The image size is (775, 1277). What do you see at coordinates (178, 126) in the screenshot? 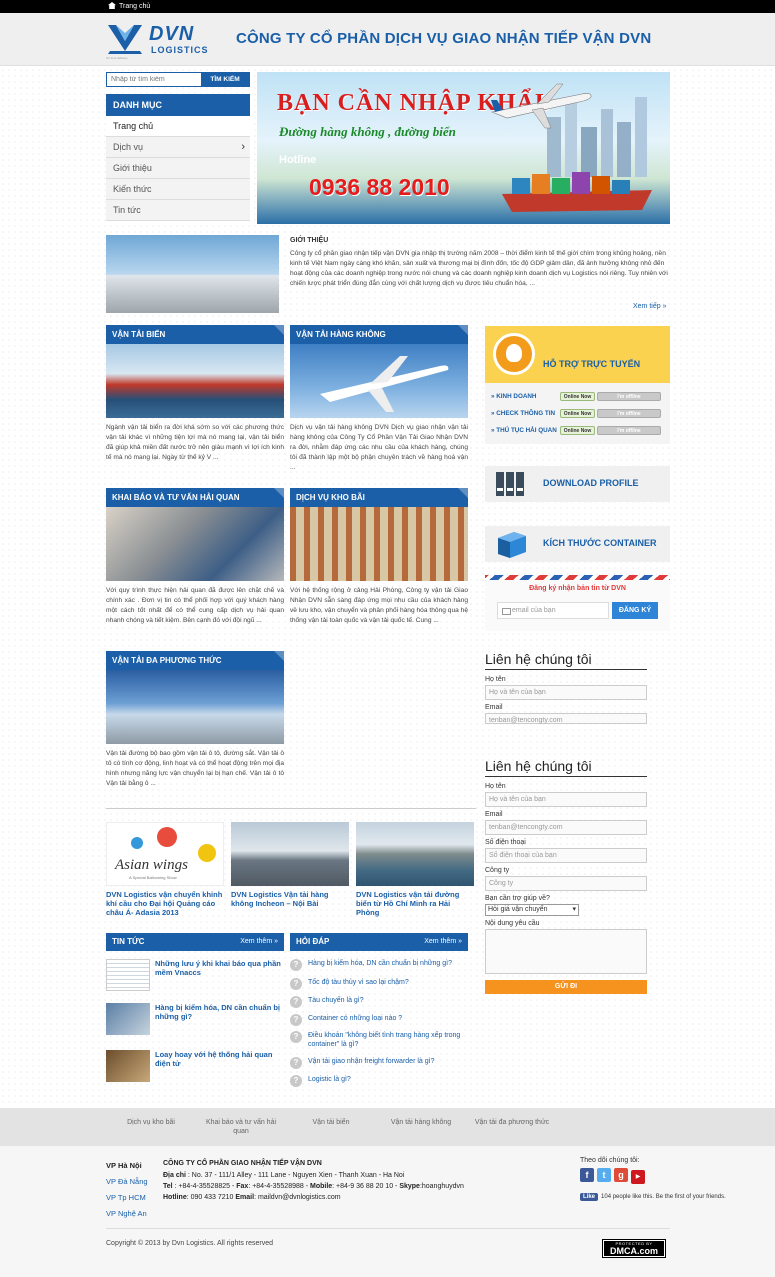
I see `menu-item-home: Trang chủ` at bounding box center [178, 126].